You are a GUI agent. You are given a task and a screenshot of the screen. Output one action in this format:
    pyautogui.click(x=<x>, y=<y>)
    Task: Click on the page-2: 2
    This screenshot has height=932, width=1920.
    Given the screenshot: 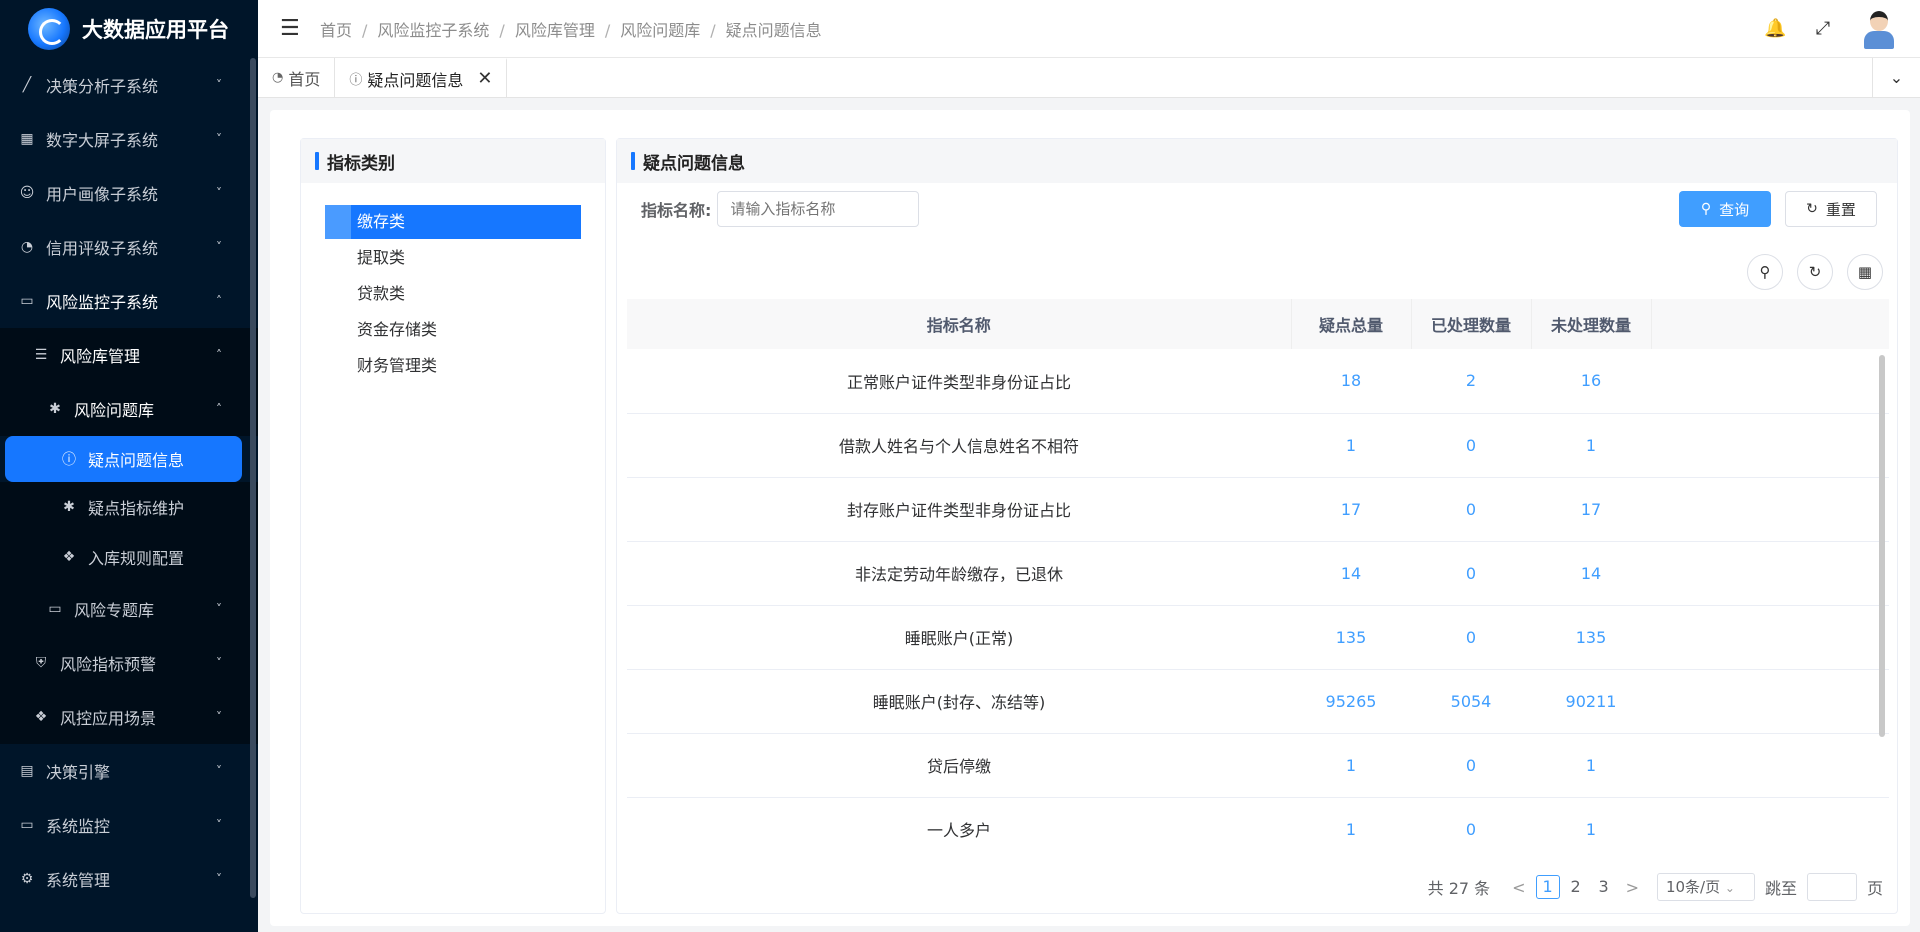 What is the action you would take?
    pyautogui.click(x=1576, y=887)
    